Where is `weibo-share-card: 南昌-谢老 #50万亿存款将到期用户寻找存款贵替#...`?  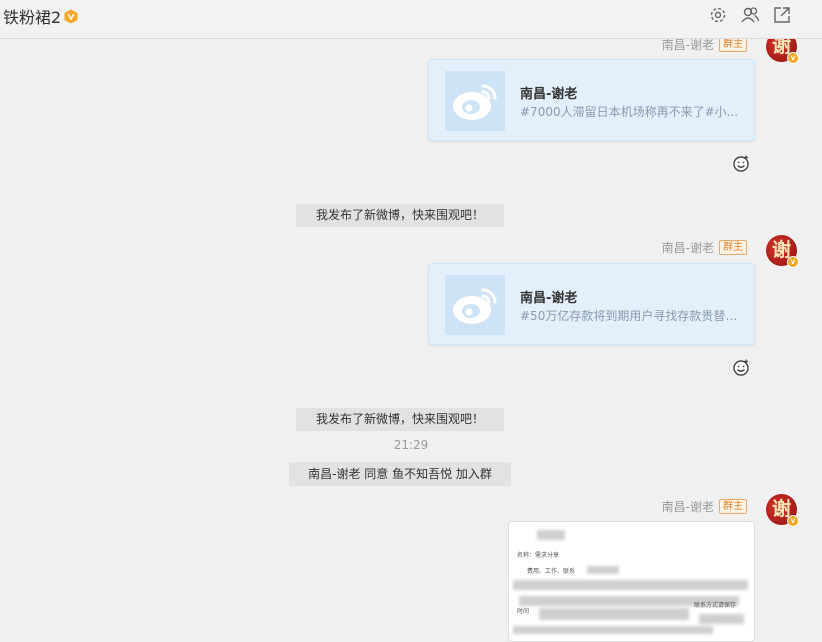
weibo-share-card: 南昌-谢老 #50万亿存款将到期用户寻找存款贵替#... is located at coordinates (591, 304).